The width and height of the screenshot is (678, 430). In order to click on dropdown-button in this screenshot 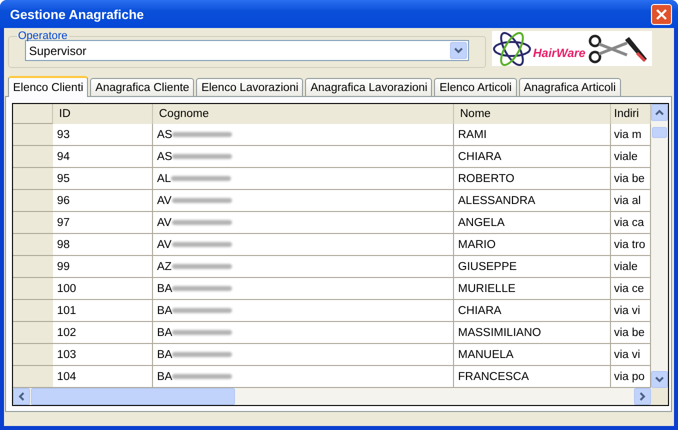, I will do `click(458, 50)`.